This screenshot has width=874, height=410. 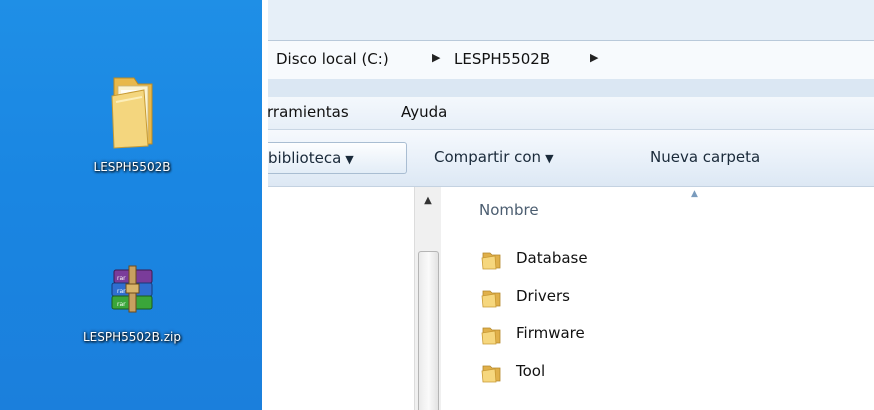 I want to click on desktop-item-label: LESPH5502B.zip, so click(x=132, y=337).